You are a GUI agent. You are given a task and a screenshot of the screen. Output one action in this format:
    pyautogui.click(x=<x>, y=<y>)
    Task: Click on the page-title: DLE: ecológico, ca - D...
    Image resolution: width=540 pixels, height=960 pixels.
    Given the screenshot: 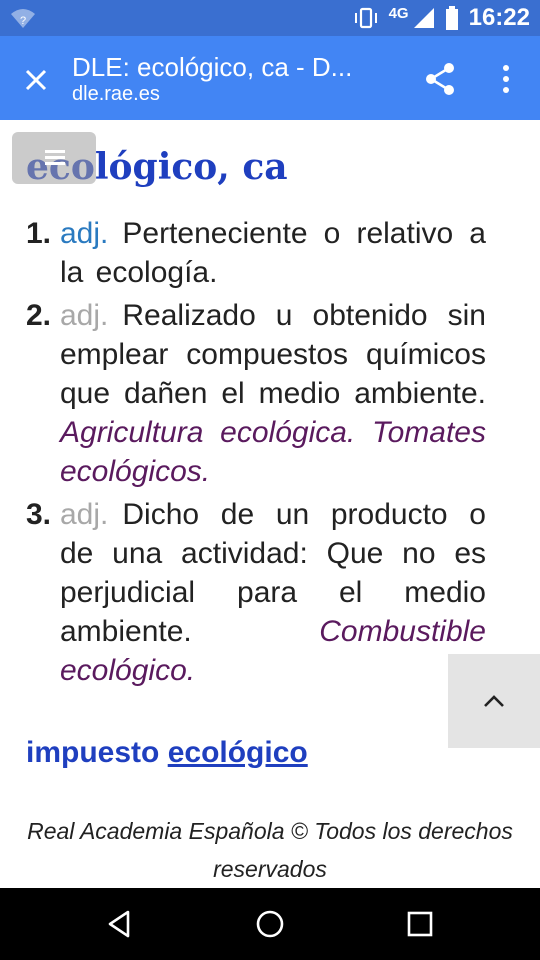 What is the action you would take?
    pyautogui.click(x=212, y=67)
    